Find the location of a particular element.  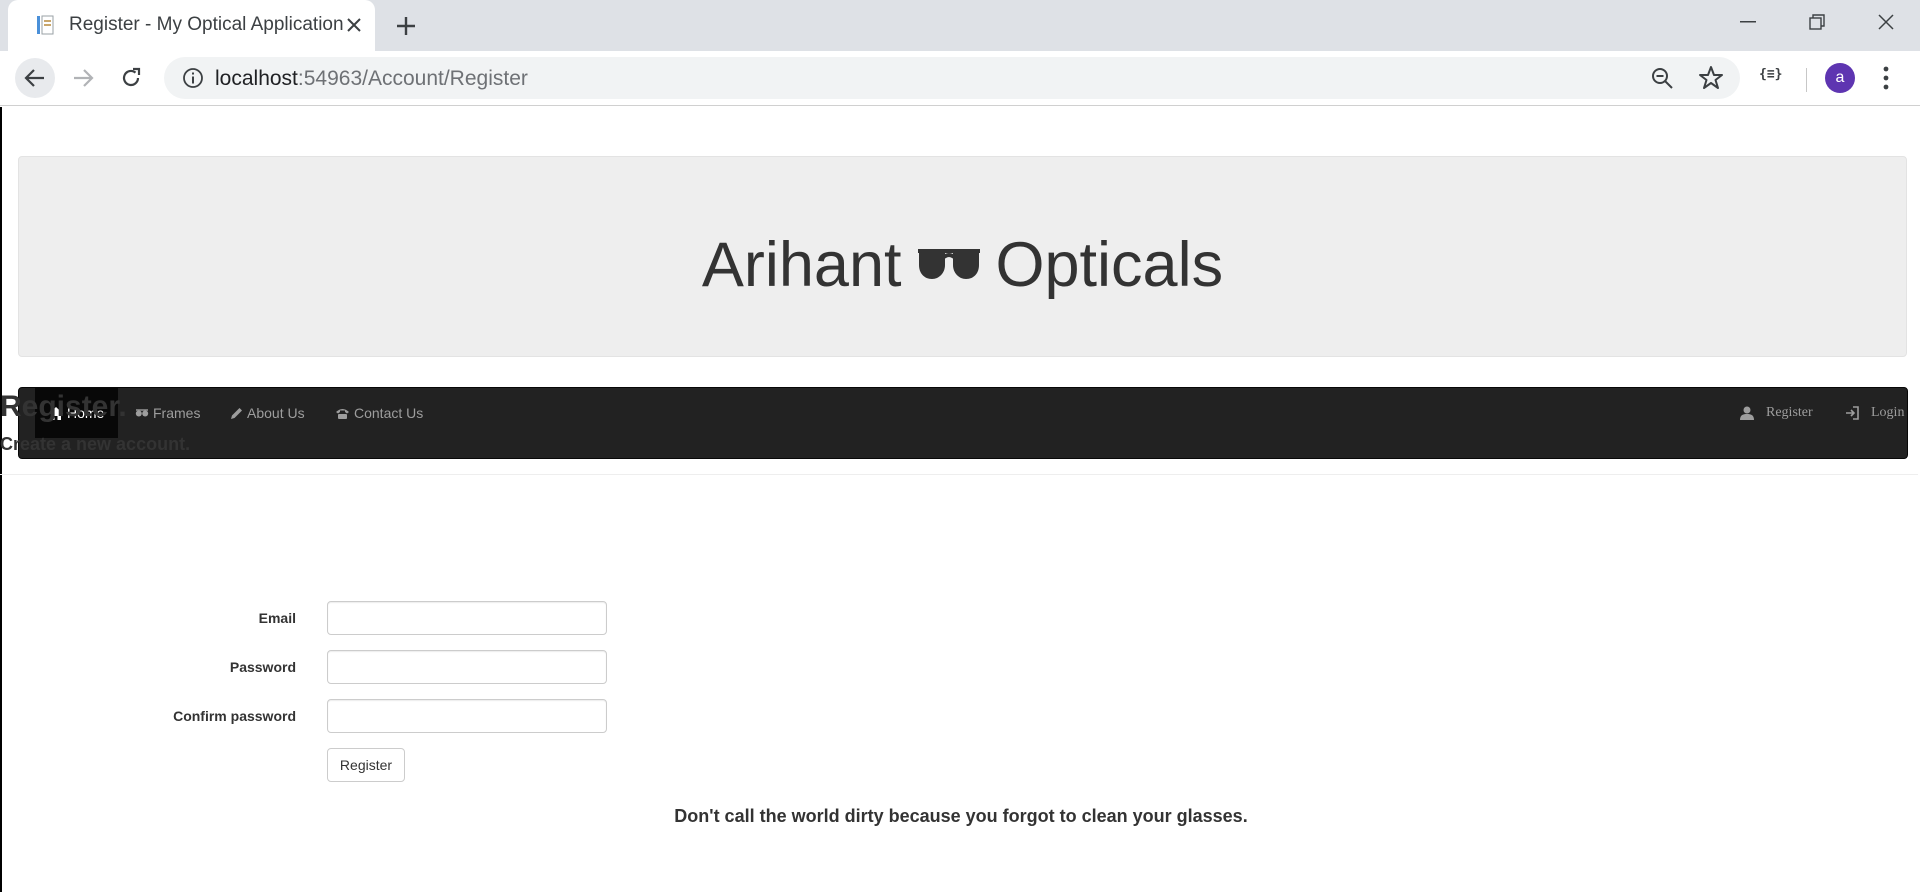

site-info-icon is located at coordinates (193, 78).